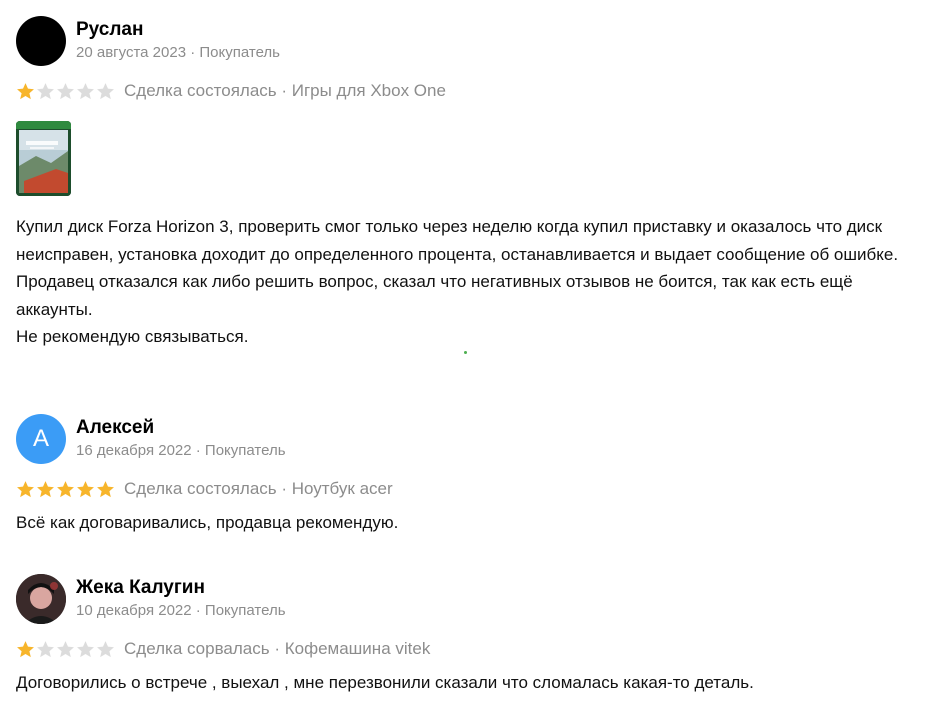 Image resolution: width=942 pixels, height=724 pixels. I want to click on author-name: Руслан, so click(178, 30).